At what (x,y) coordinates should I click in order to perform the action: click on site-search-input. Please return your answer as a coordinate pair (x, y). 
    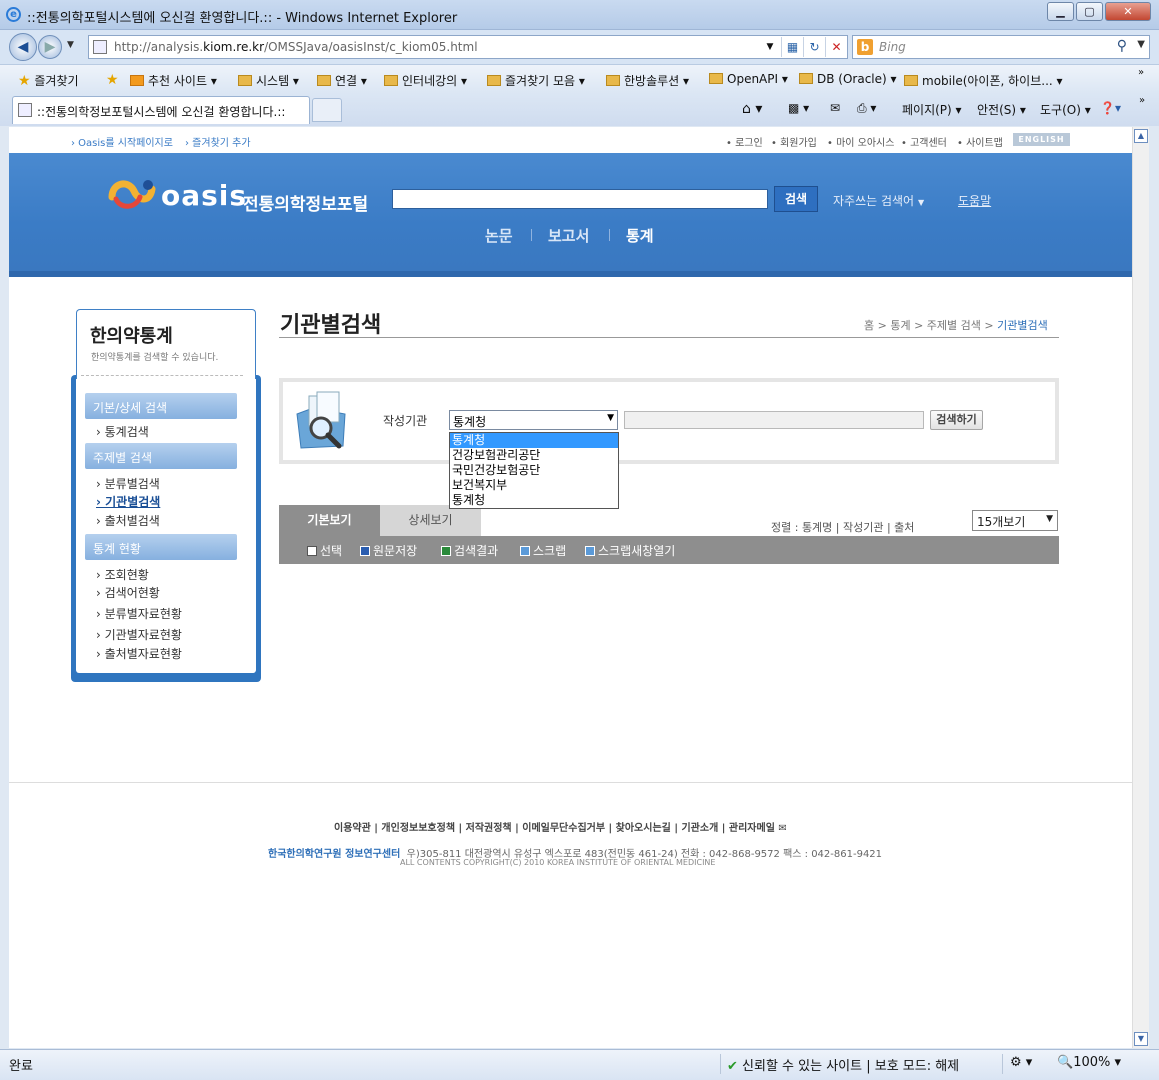
    Looking at the image, I should click on (580, 199).